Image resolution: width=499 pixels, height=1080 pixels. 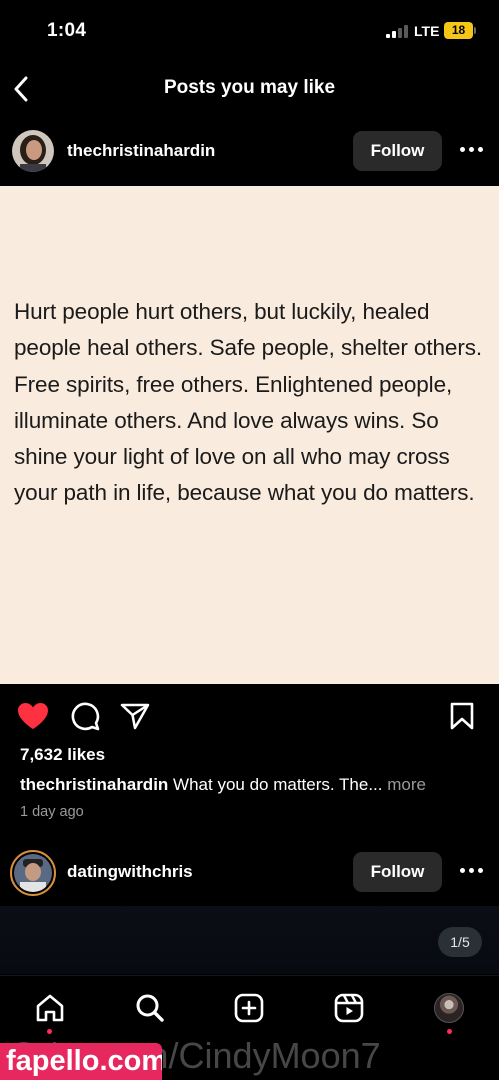 I want to click on tab-create, so click(x=249, y=1008).